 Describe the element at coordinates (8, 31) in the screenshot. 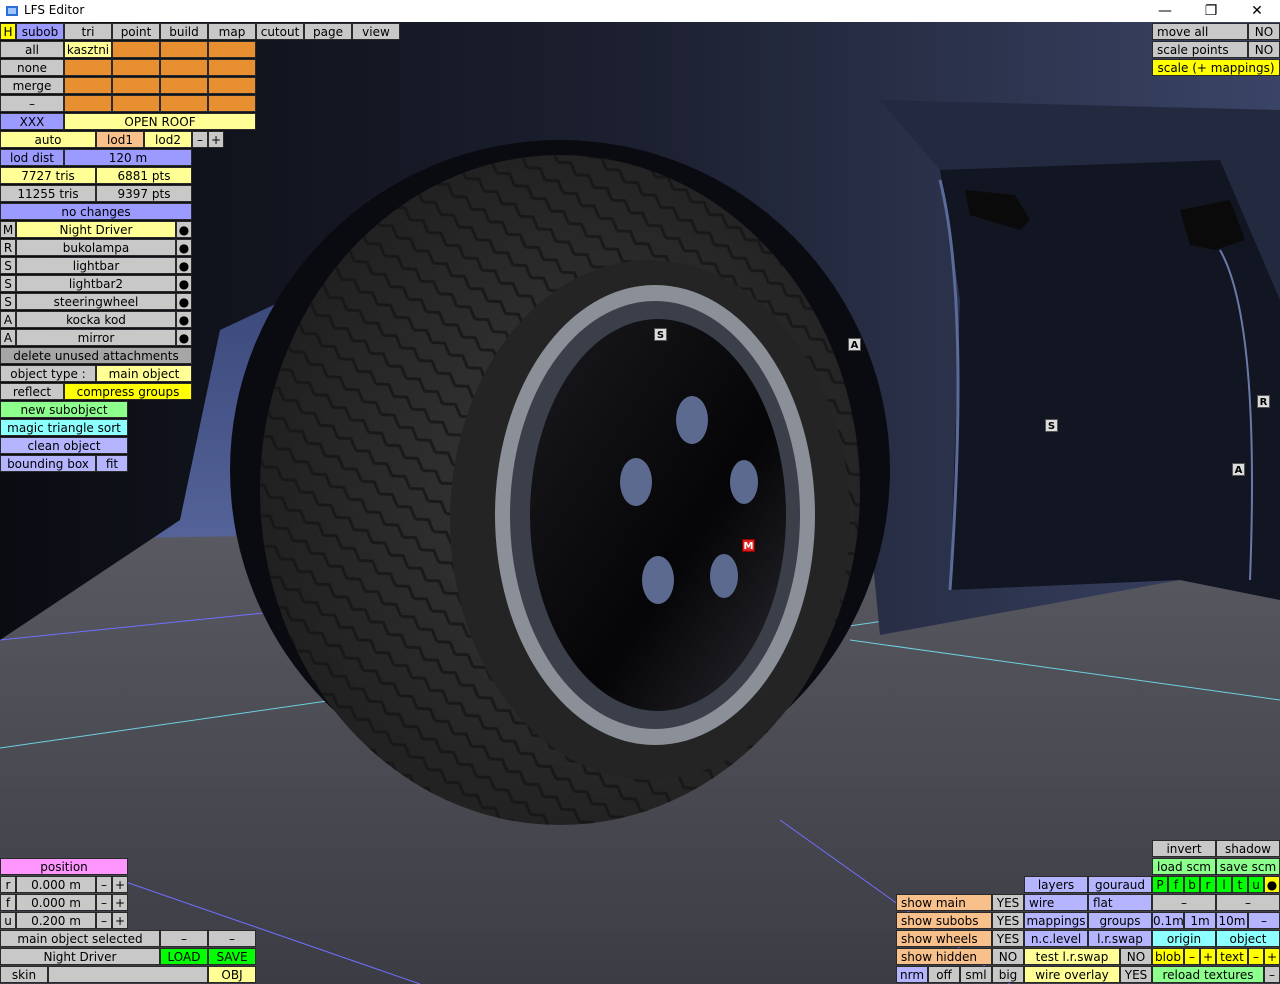

I see `h-button: H` at that location.